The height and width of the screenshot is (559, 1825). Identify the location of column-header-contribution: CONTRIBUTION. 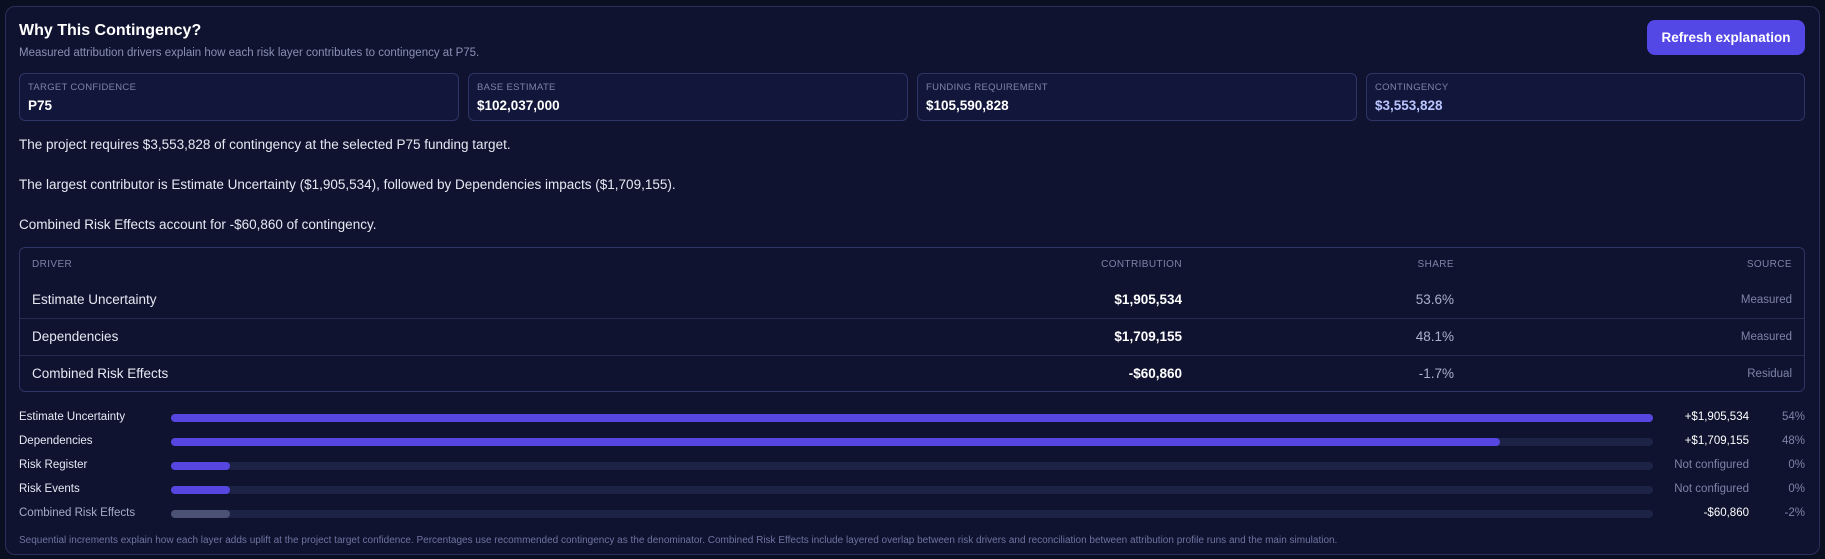
(1141, 264).